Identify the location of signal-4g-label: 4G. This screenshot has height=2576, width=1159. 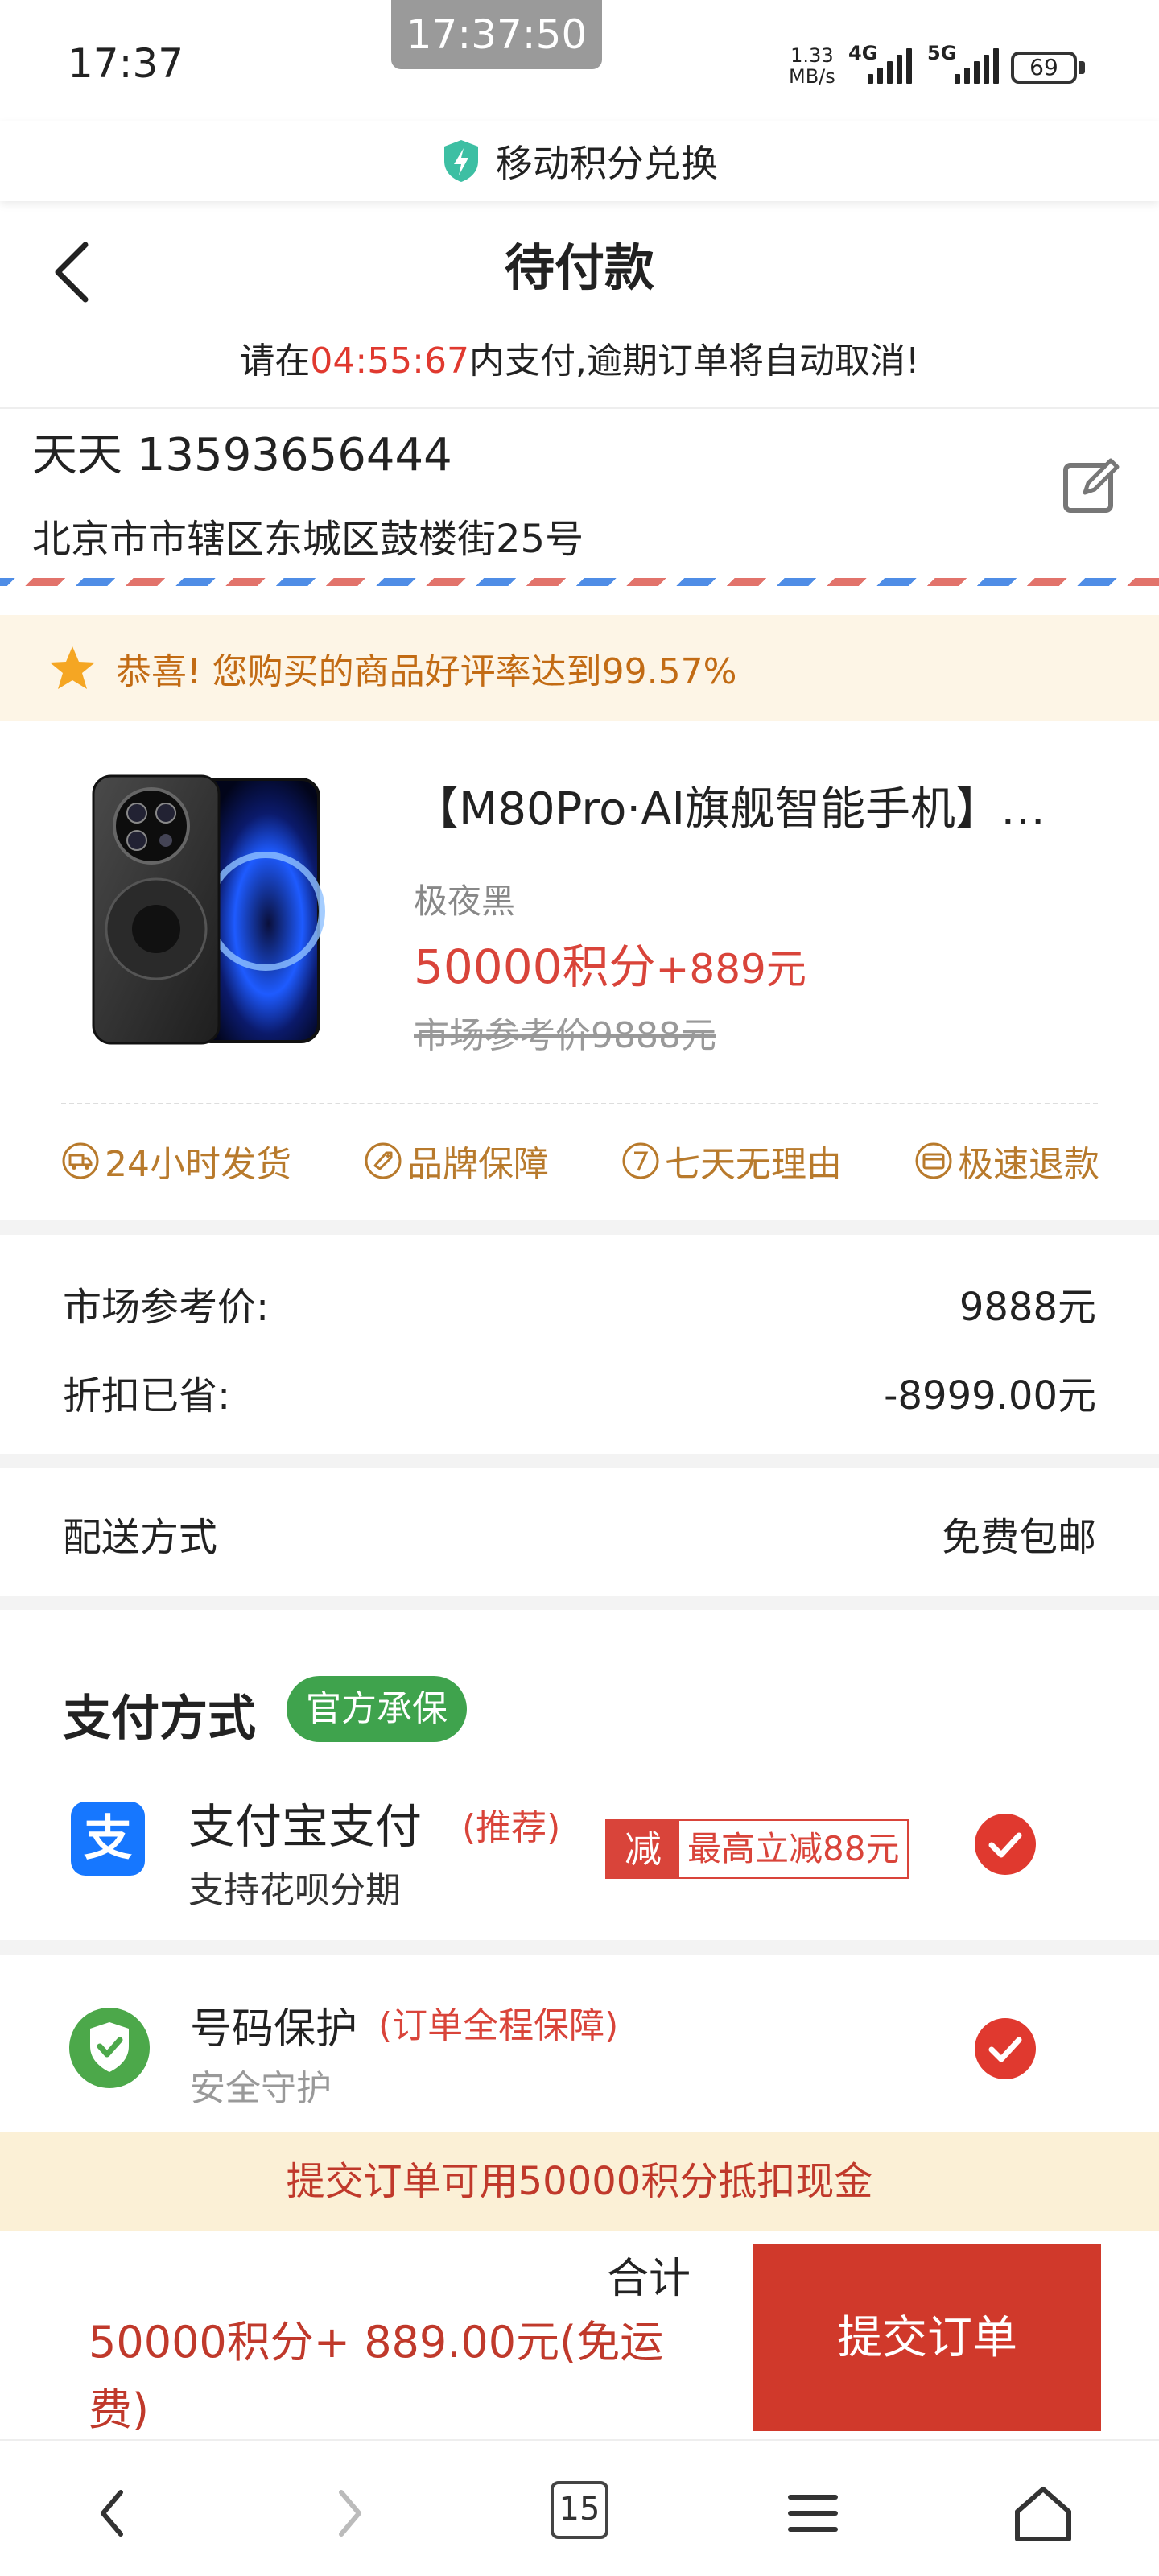
(863, 53).